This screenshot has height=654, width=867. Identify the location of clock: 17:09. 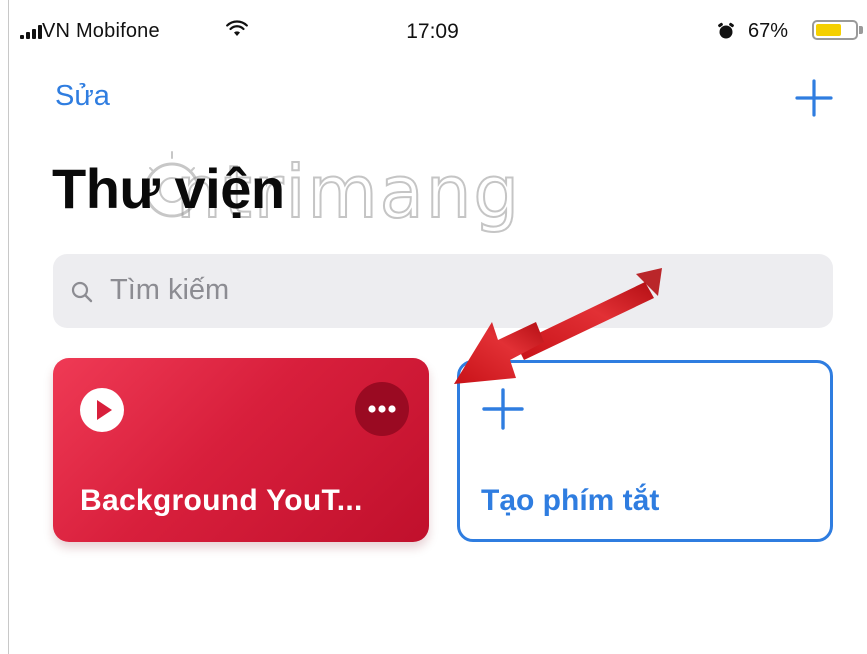
(432, 31).